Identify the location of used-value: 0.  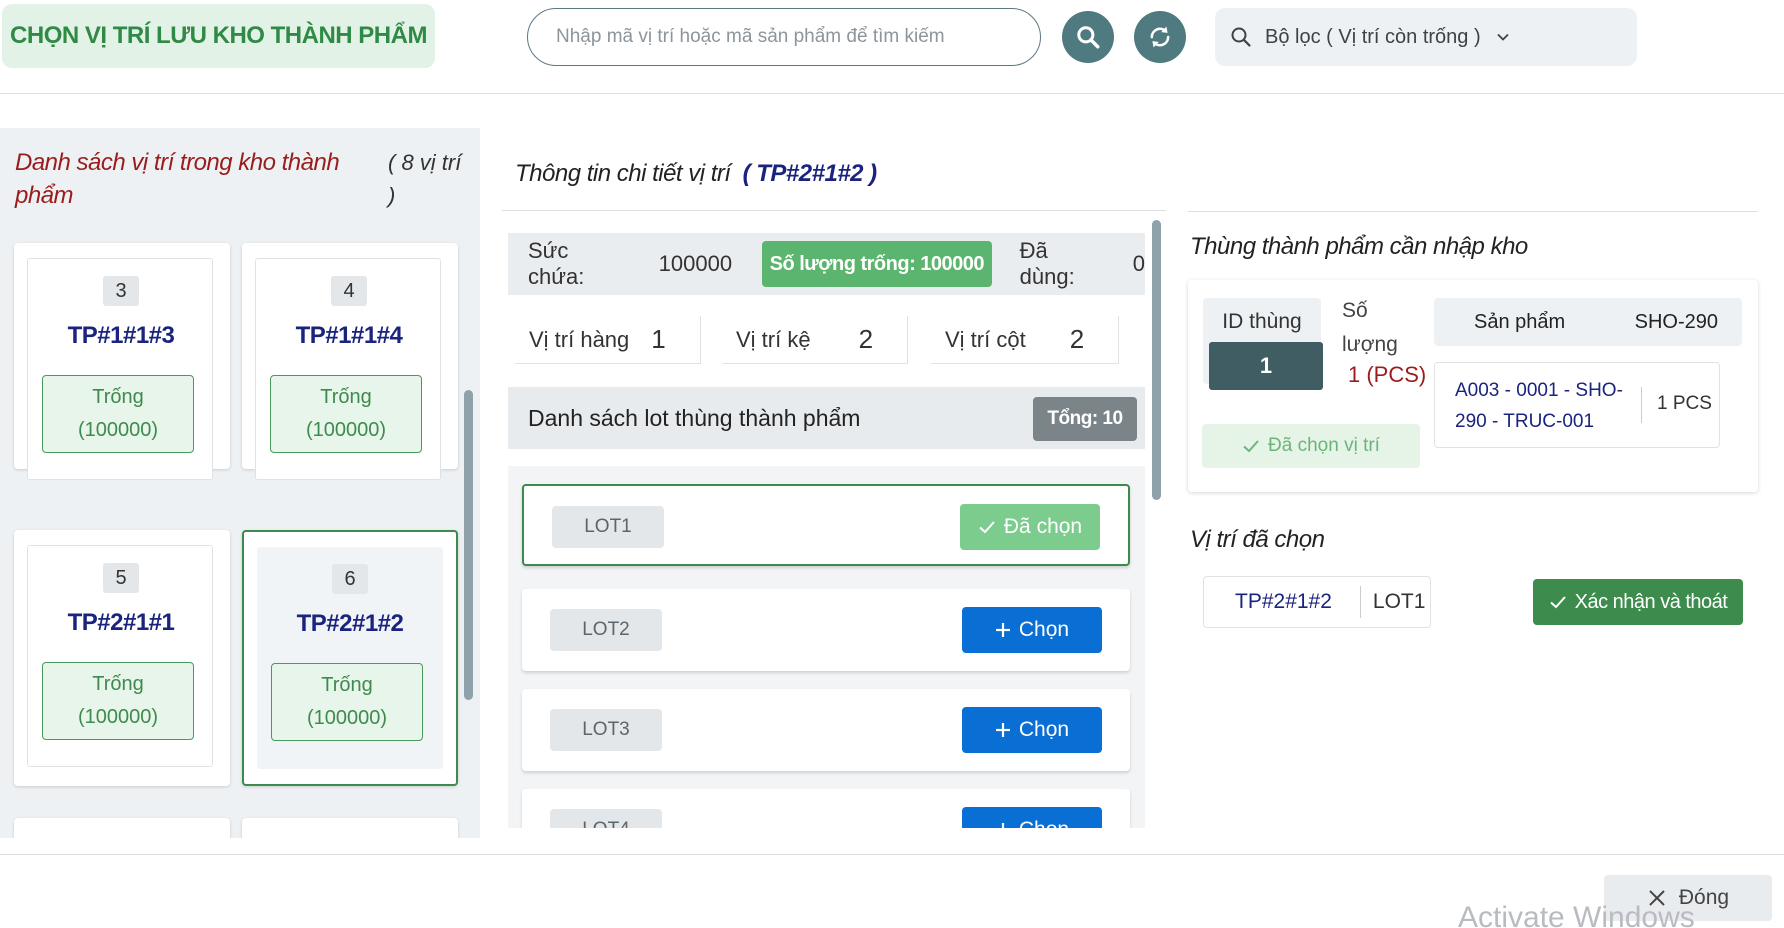
(1138, 263).